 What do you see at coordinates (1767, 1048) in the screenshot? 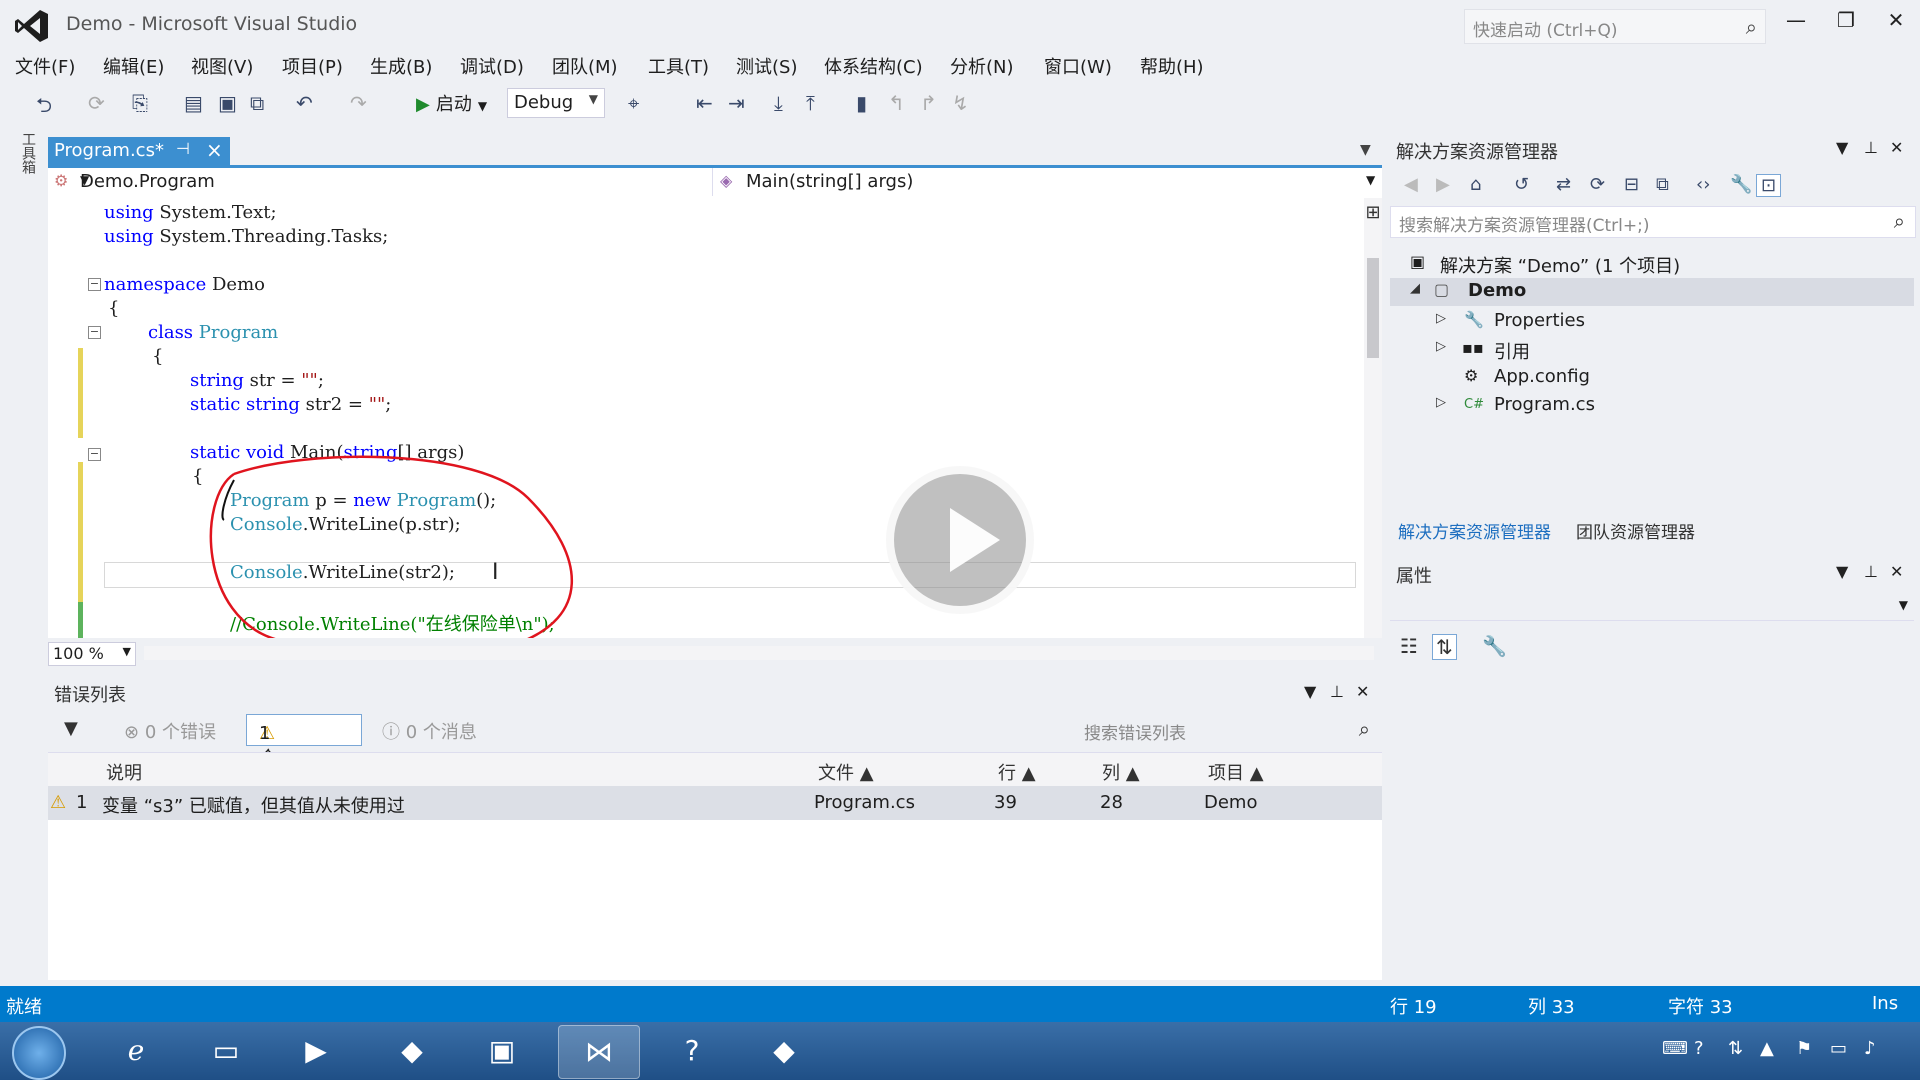
I see `show-hidden-icon: ▲` at bounding box center [1767, 1048].